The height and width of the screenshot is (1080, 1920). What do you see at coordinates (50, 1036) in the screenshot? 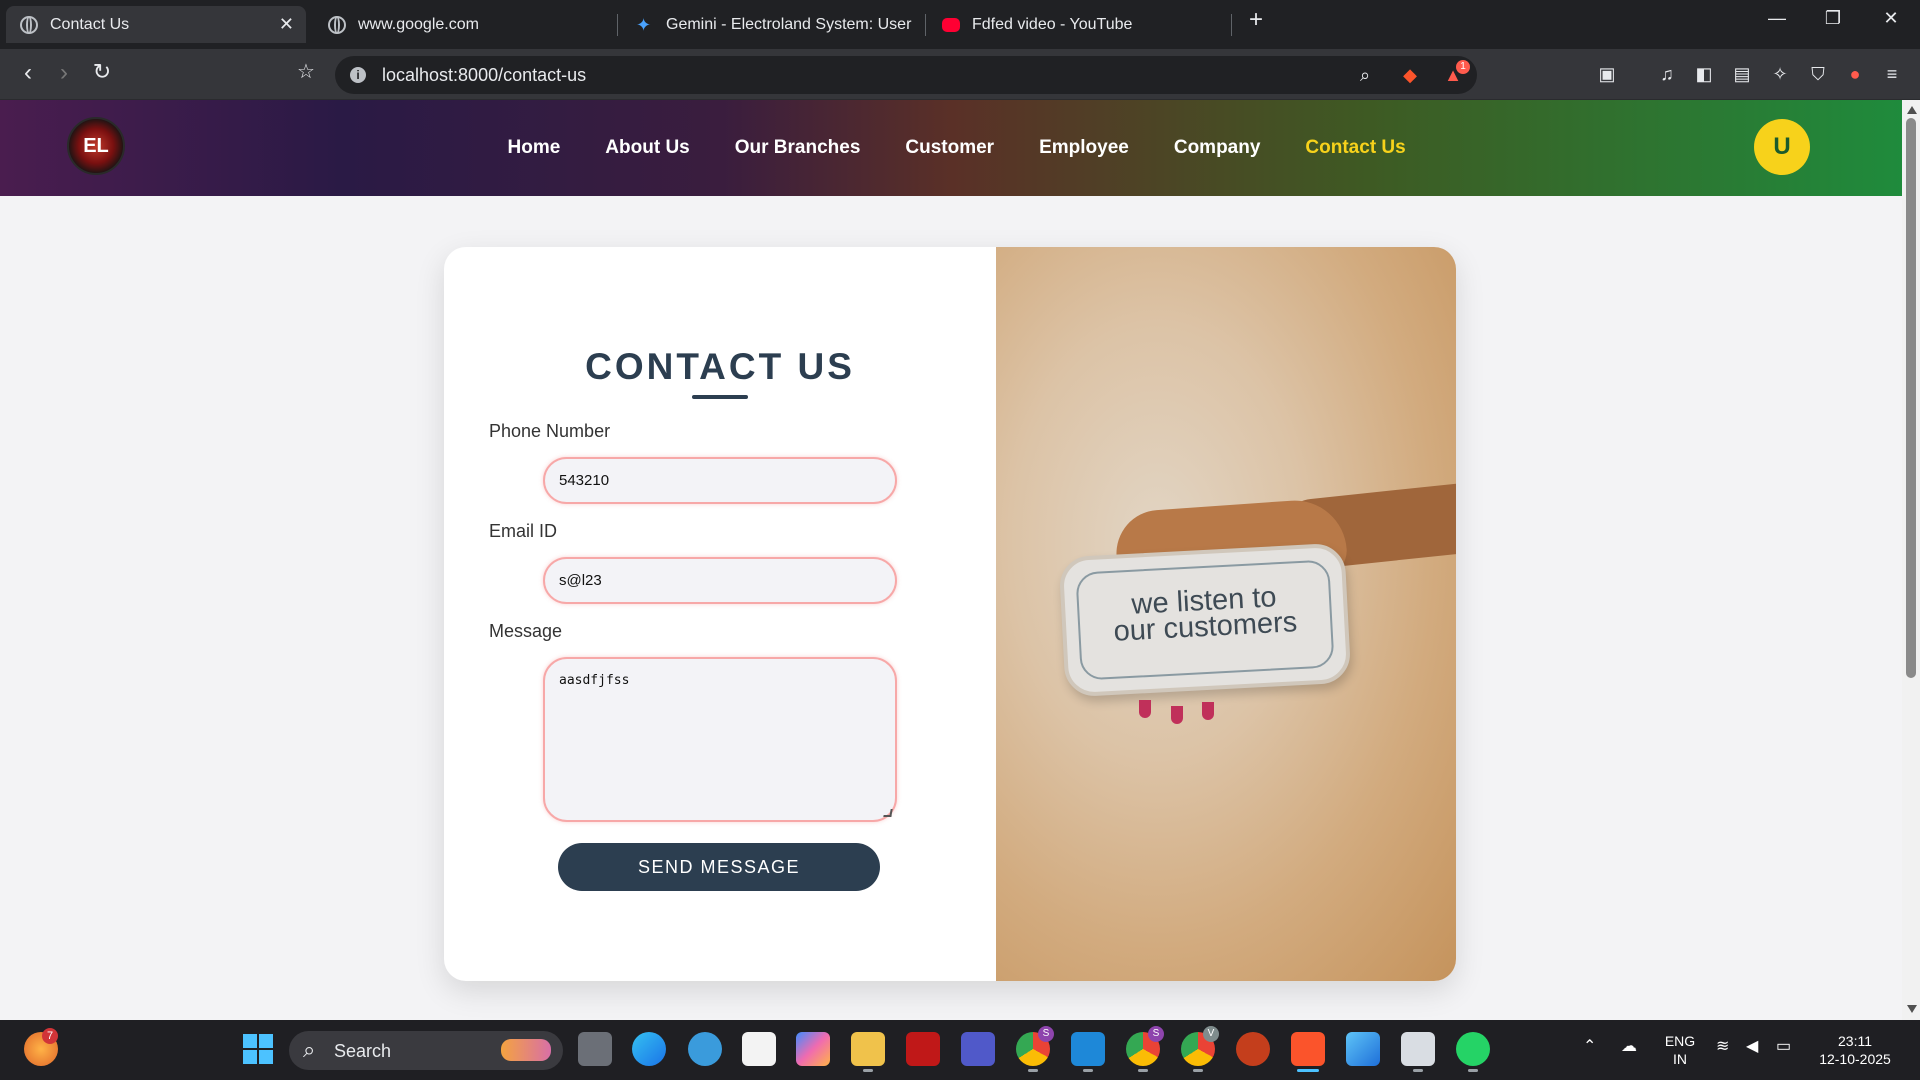
I see `weather-badge: 7` at bounding box center [50, 1036].